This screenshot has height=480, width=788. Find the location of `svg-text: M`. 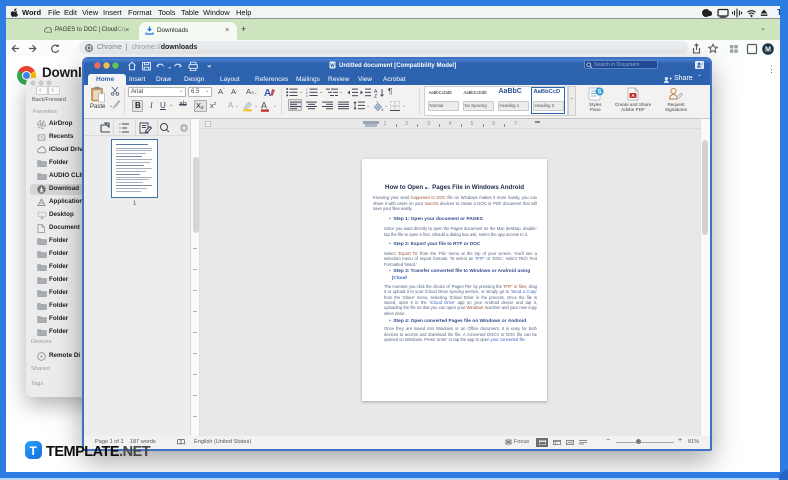

svg-text: M is located at coordinates (768, 49).